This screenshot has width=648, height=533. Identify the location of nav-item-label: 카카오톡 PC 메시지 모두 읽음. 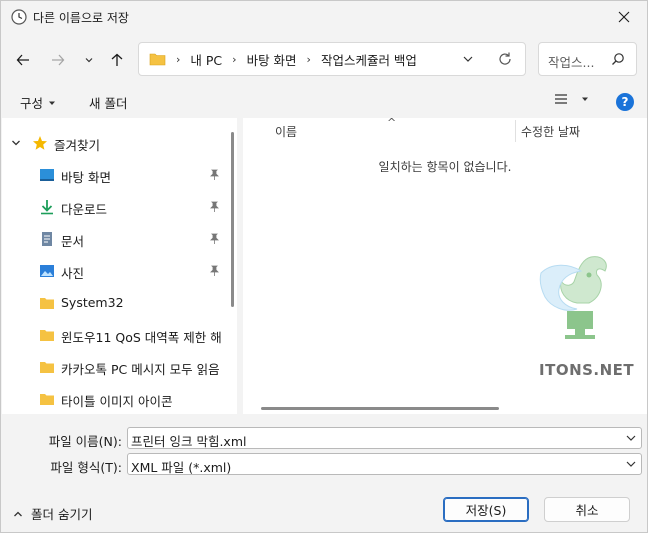
(140, 369).